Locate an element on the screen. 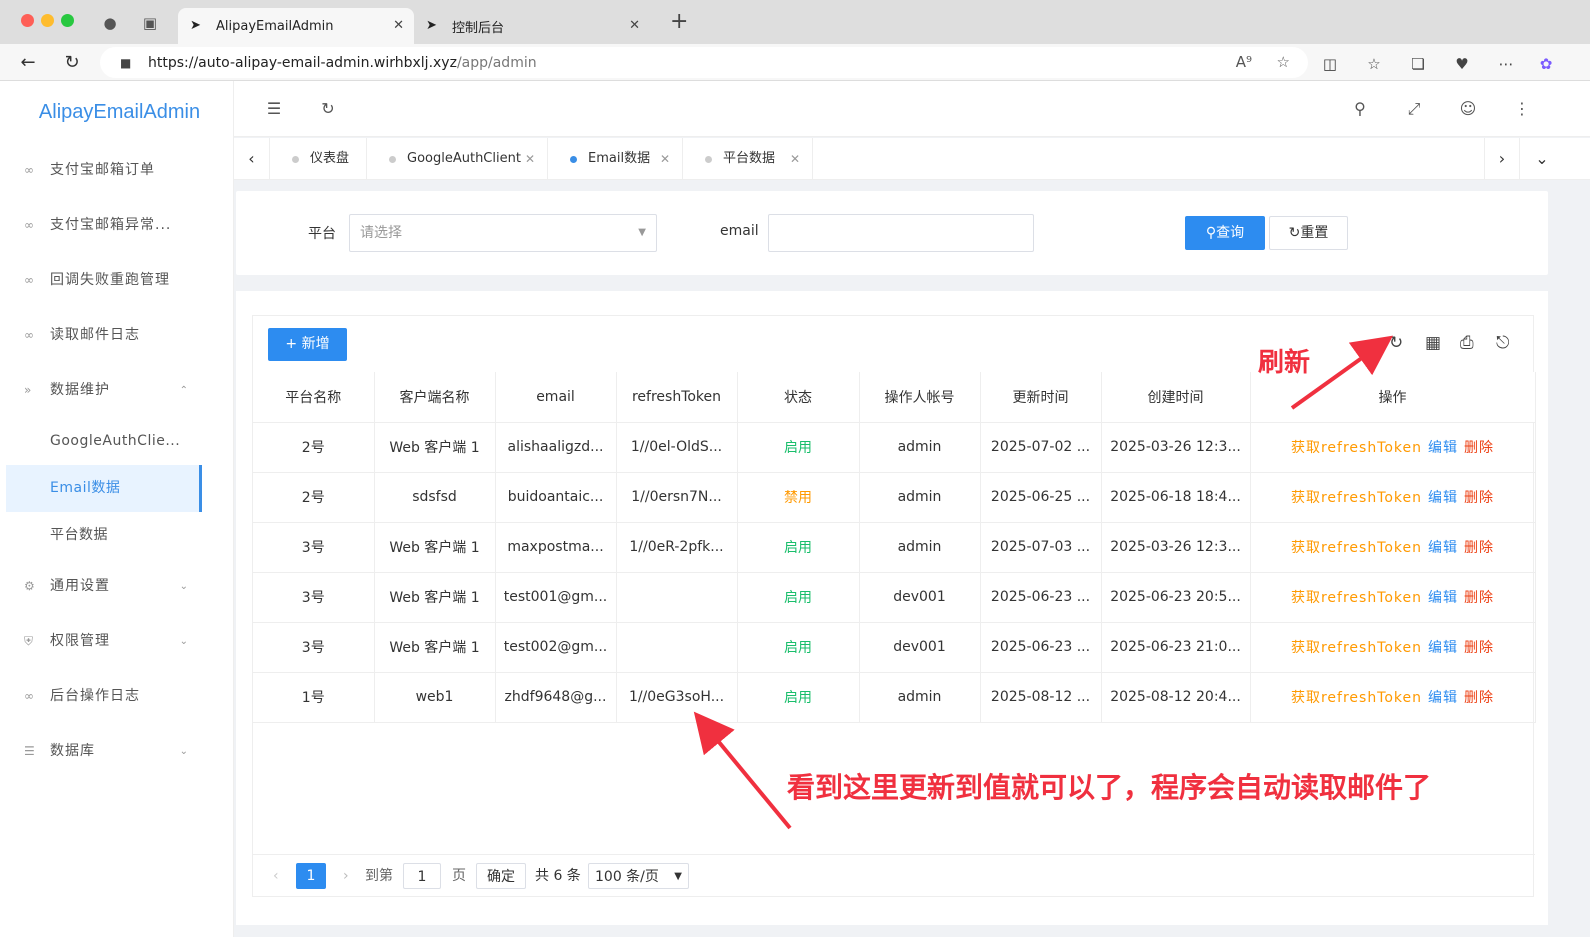 The width and height of the screenshot is (1590, 937). back-icon: ← is located at coordinates (28, 63).